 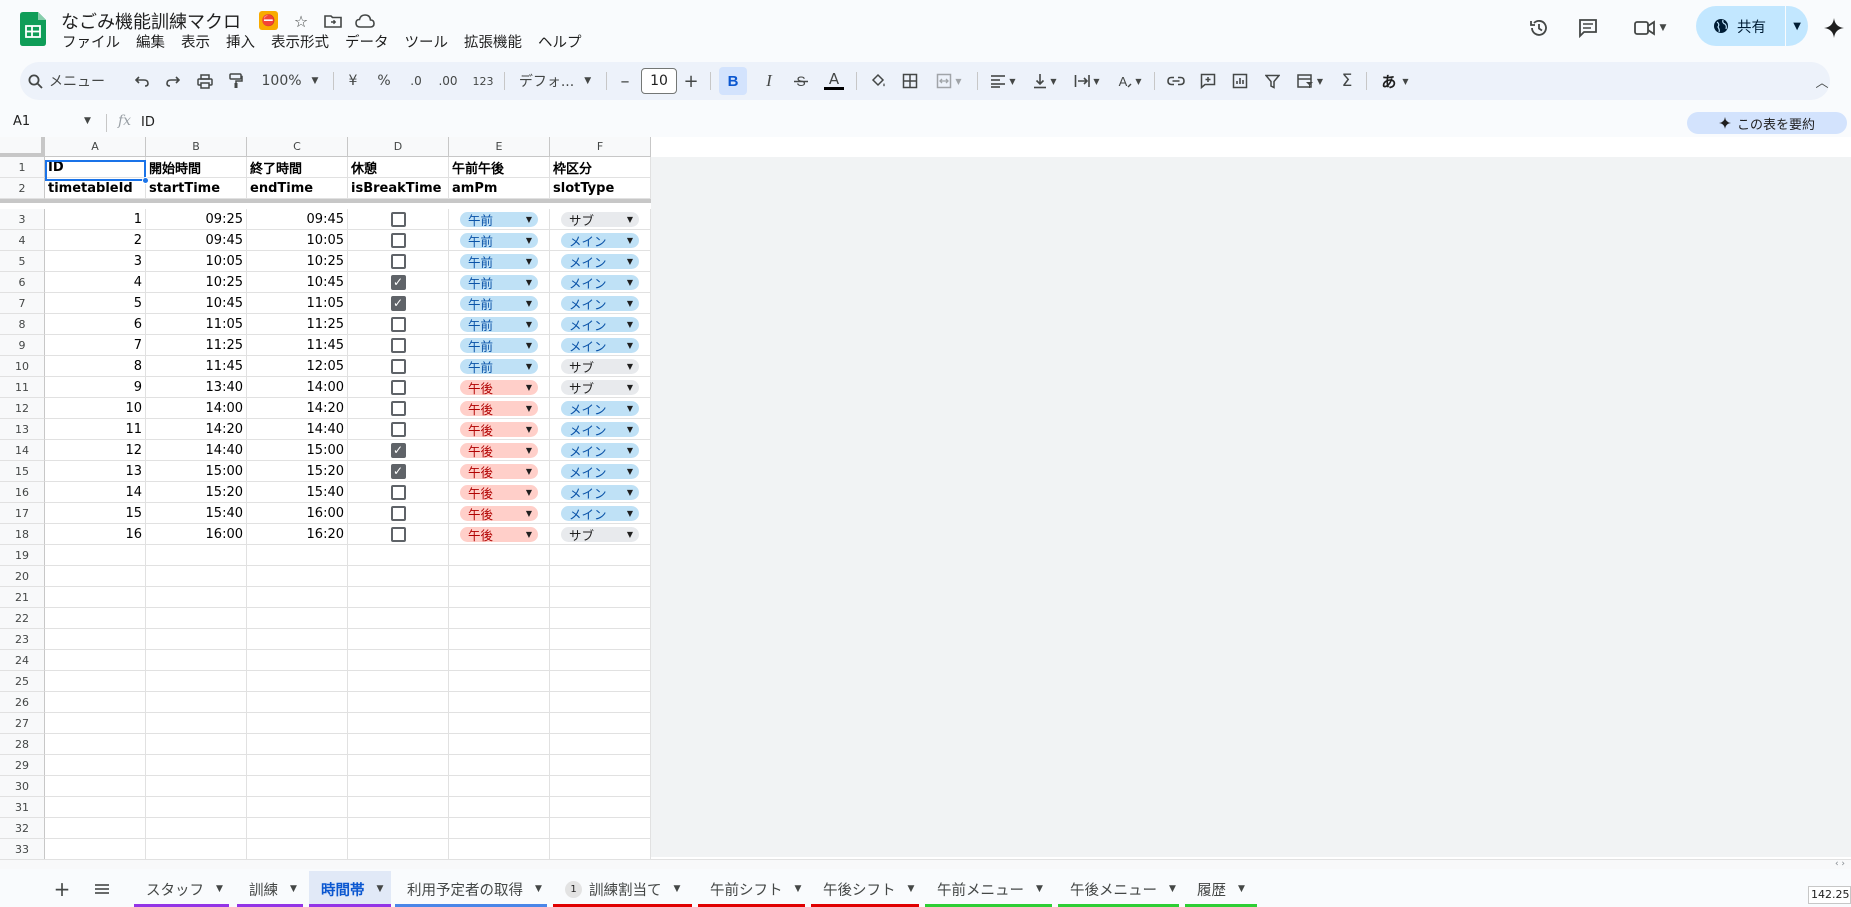 I want to click on end-time-cell: 15:40, so click(x=297, y=492).